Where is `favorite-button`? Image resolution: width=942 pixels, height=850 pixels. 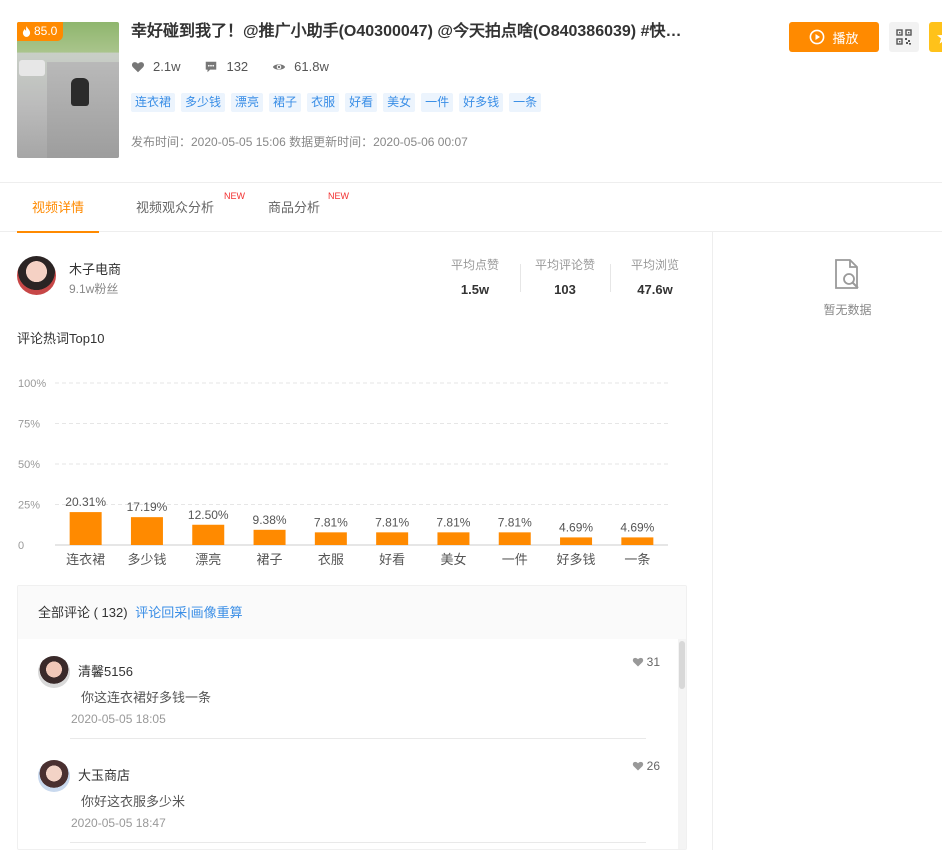
favorite-button is located at coordinates (935, 37).